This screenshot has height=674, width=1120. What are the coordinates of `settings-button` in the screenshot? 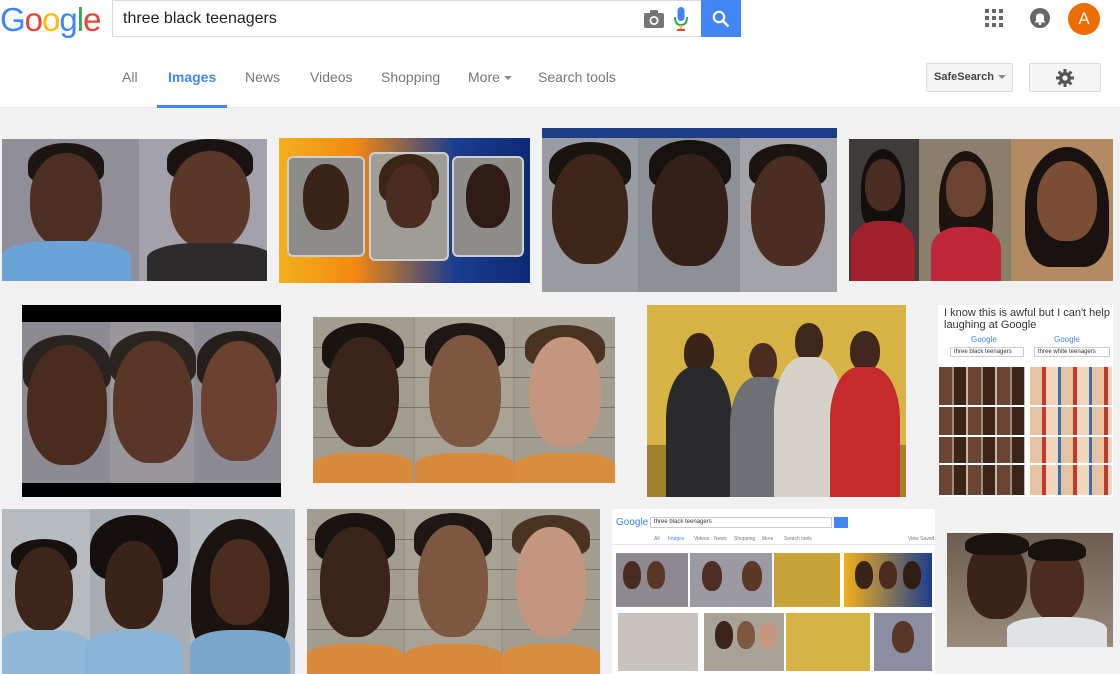 It's located at (1065, 77).